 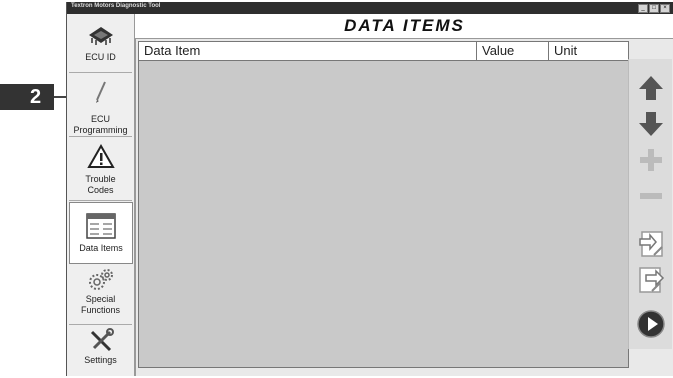 I want to click on sidebar-item-label: ECU ID, so click(x=100, y=57).